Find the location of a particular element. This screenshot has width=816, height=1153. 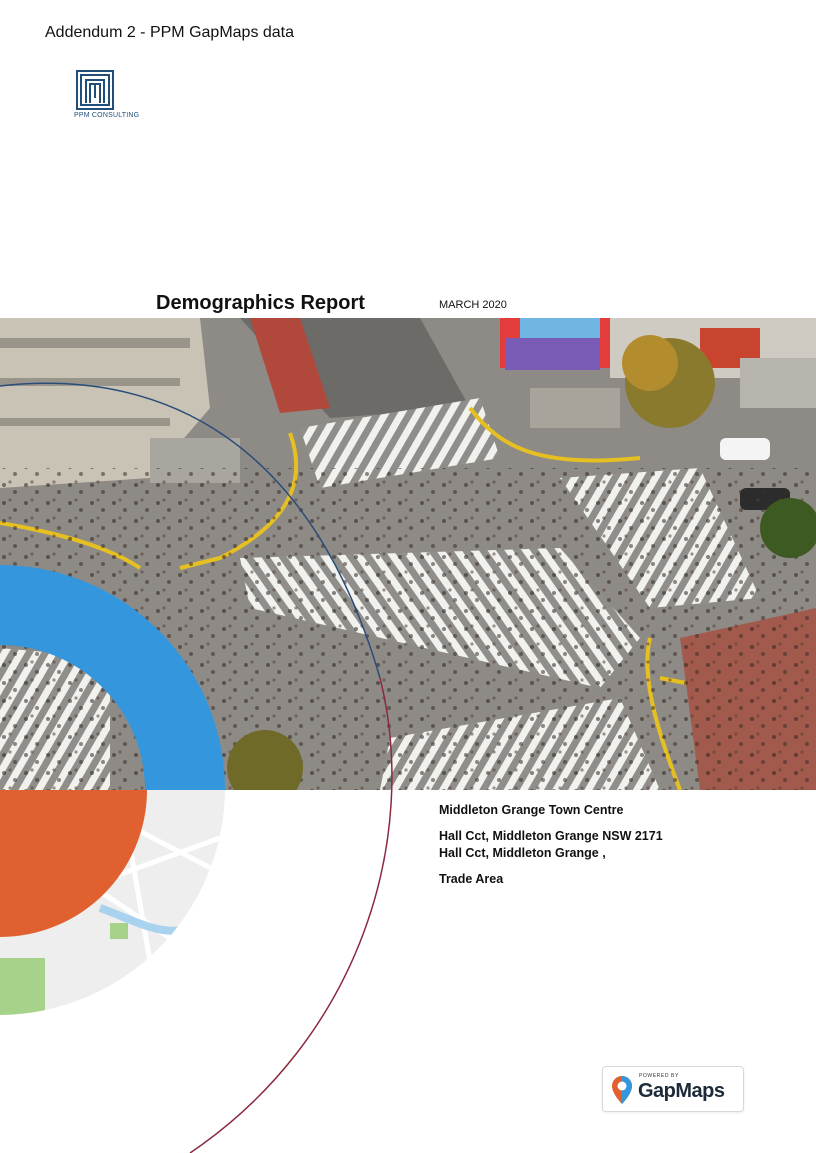

report-date: MARCH 2020 is located at coordinates (473, 305).